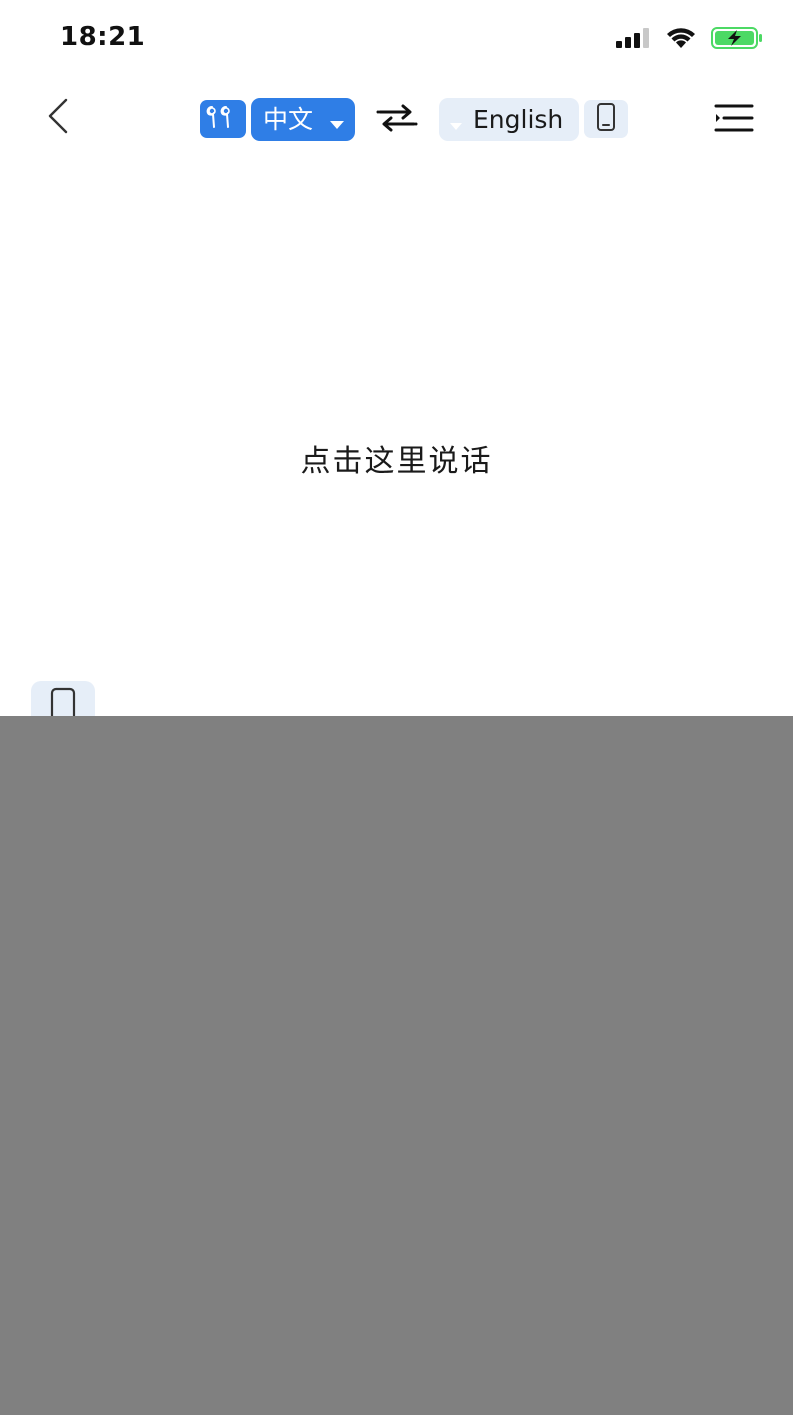 The height and width of the screenshot is (1415, 793). I want to click on chevron-left-icon, so click(58, 118).